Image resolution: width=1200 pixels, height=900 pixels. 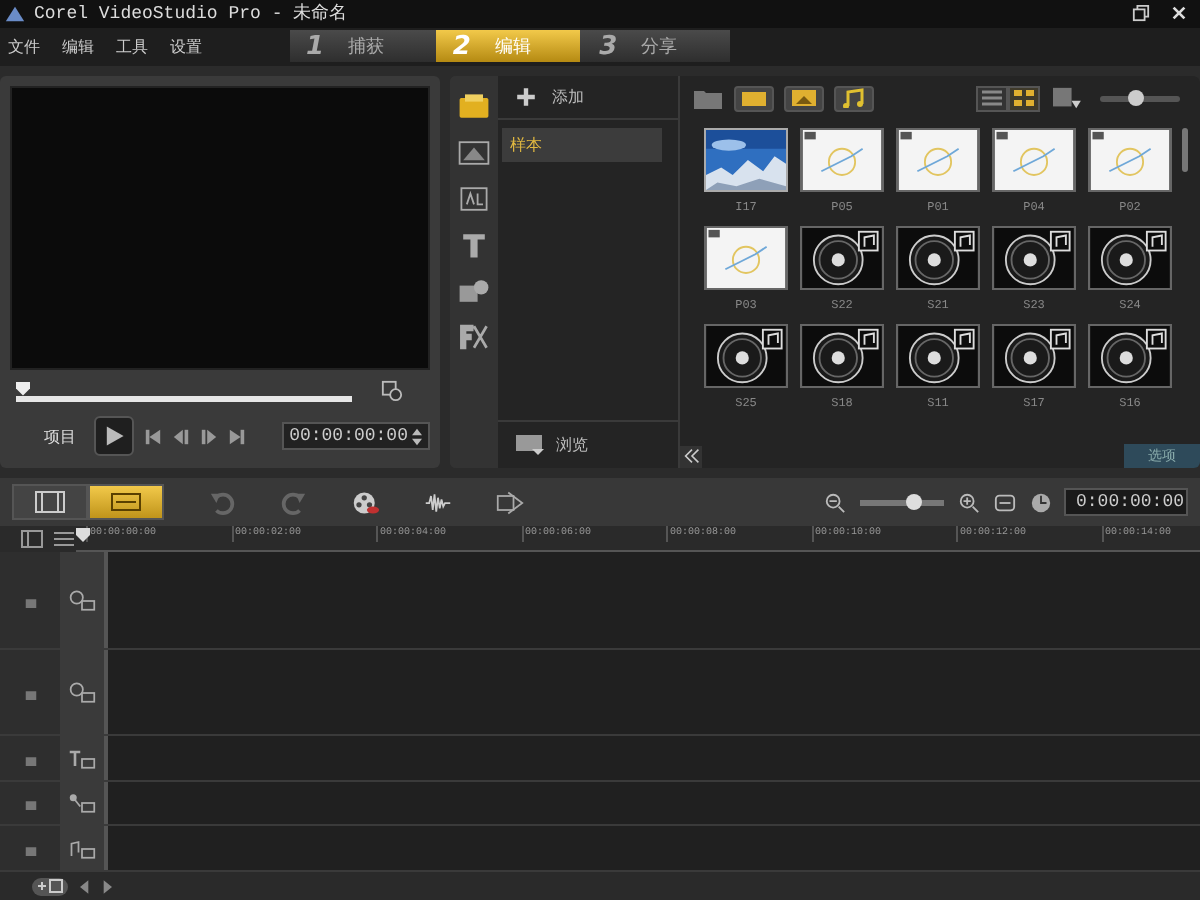 I want to click on photo-filter-button, so click(x=804, y=98).